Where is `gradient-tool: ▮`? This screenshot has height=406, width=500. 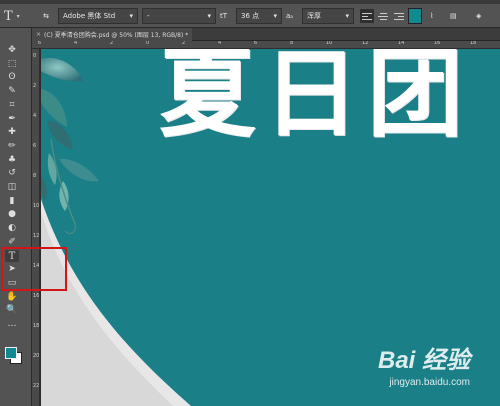
gradient-tool: ▮ is located at coordinates (12, 201).